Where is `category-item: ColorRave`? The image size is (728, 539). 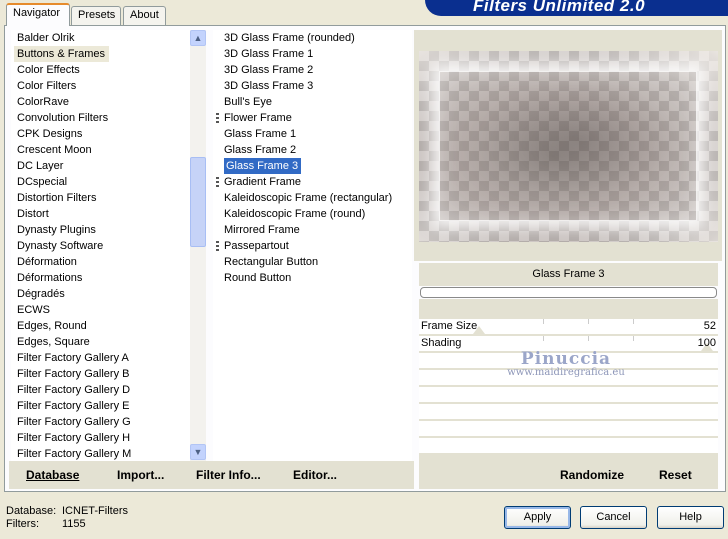
category-item: ColorRave is located at coordinates (109, 102).